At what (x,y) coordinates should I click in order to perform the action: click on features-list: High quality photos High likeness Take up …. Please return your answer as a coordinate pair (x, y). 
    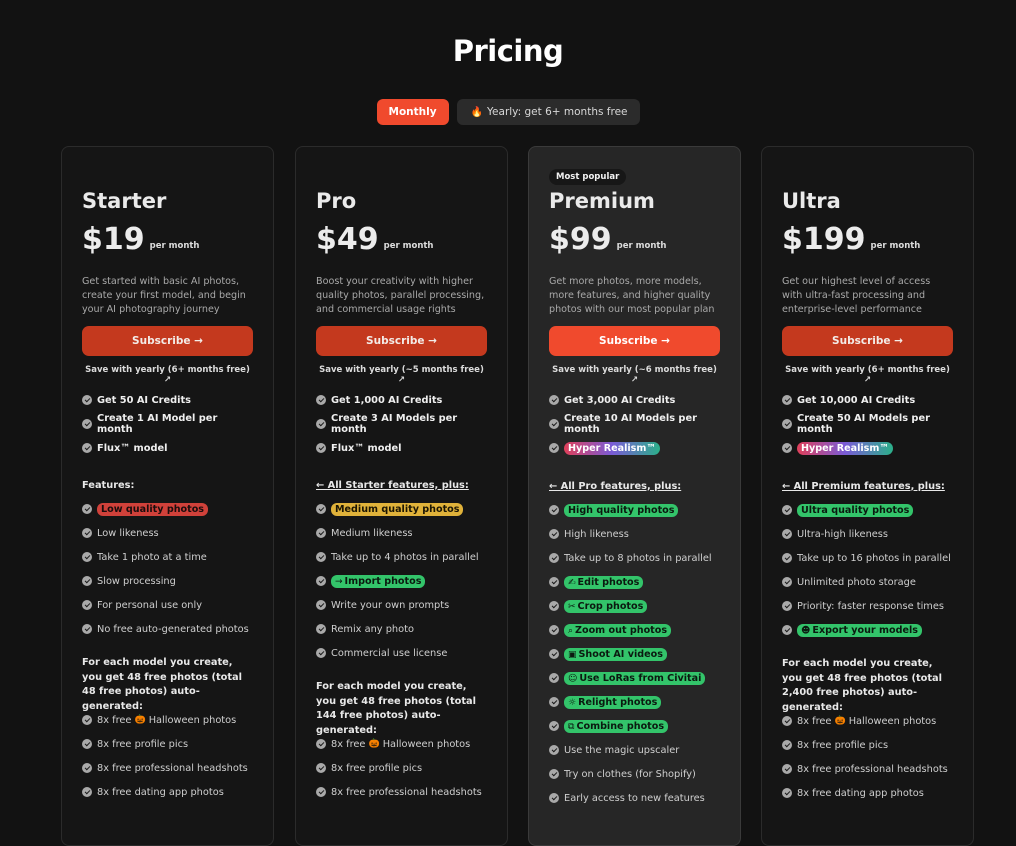
    Looking at the image, I should click on (634, 654).